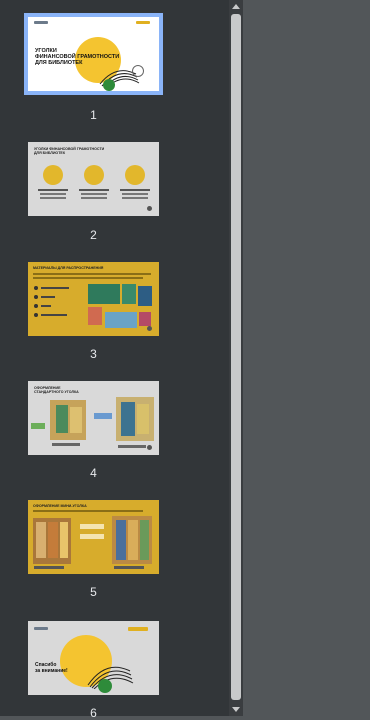  I want to click on page-number-label: 2, so click(93, 235).